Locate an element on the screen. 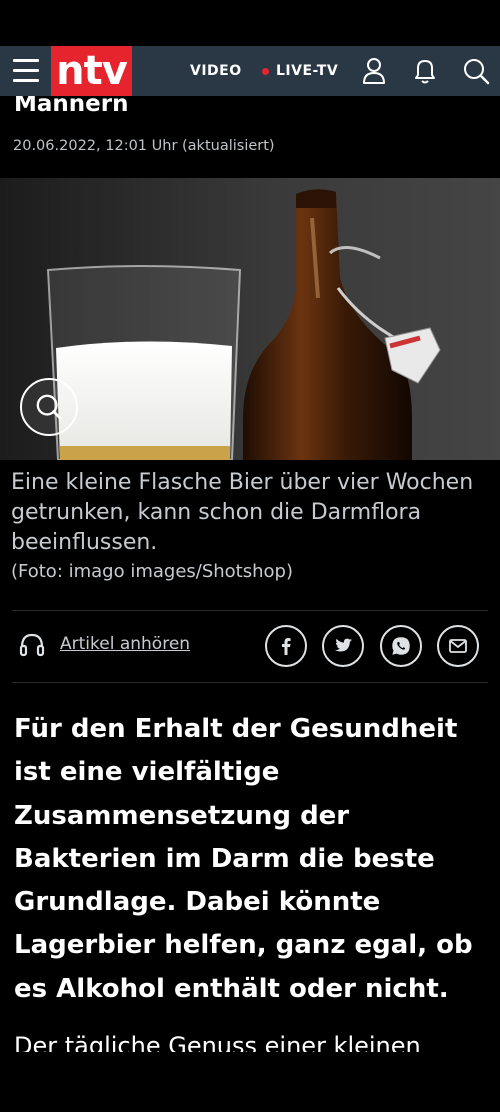 The image size is (500, 1112). ntv-logo-overlay: ntv is located at coordinates (91, 71).